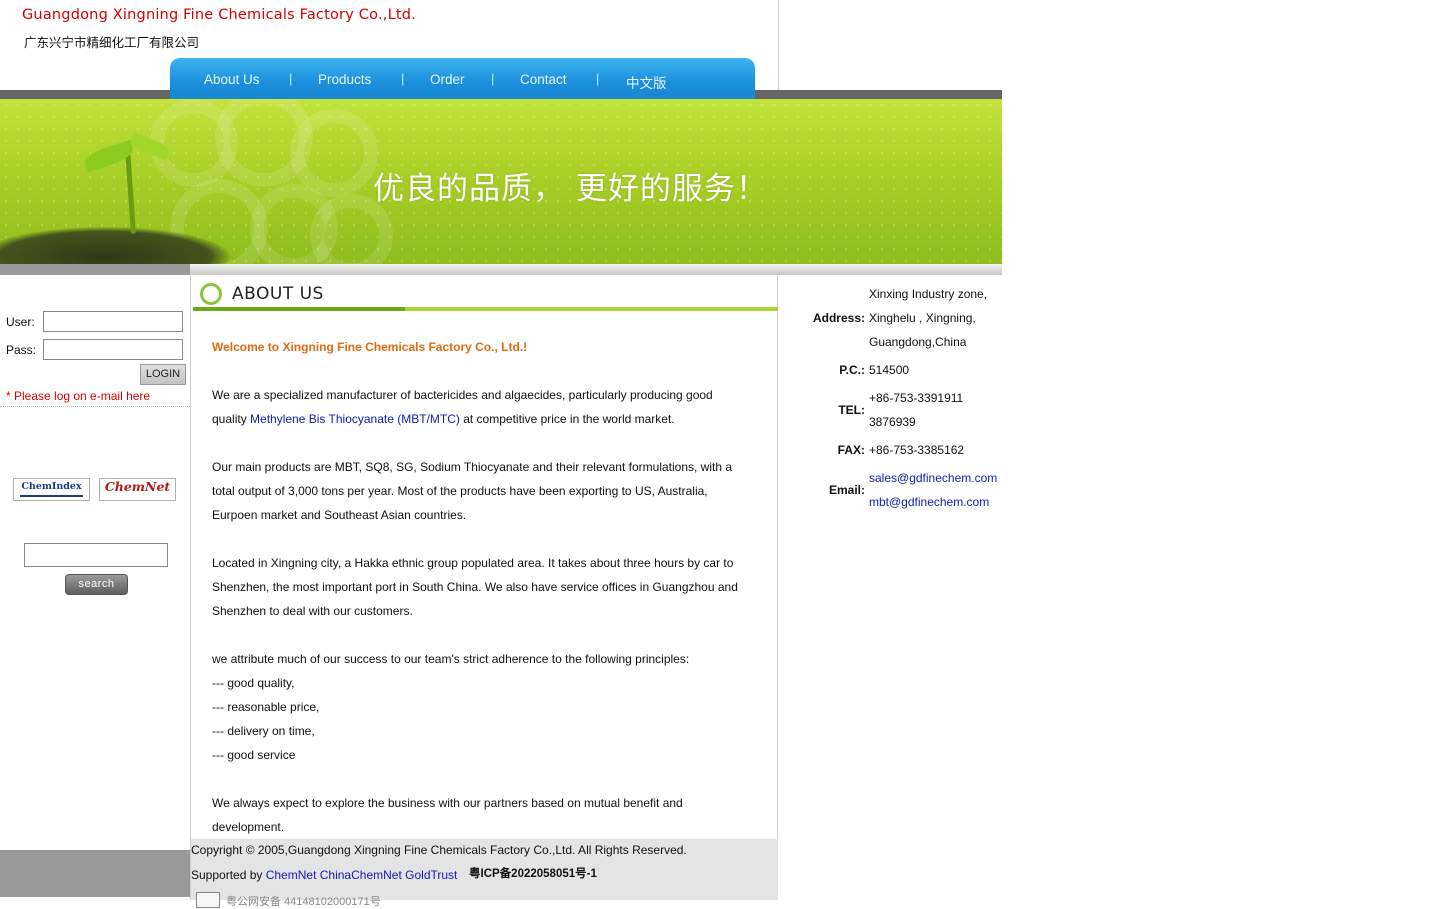  Describe the element at coordinates (846, 490) in the screenshot. I see `email-label: Email:` at that location.